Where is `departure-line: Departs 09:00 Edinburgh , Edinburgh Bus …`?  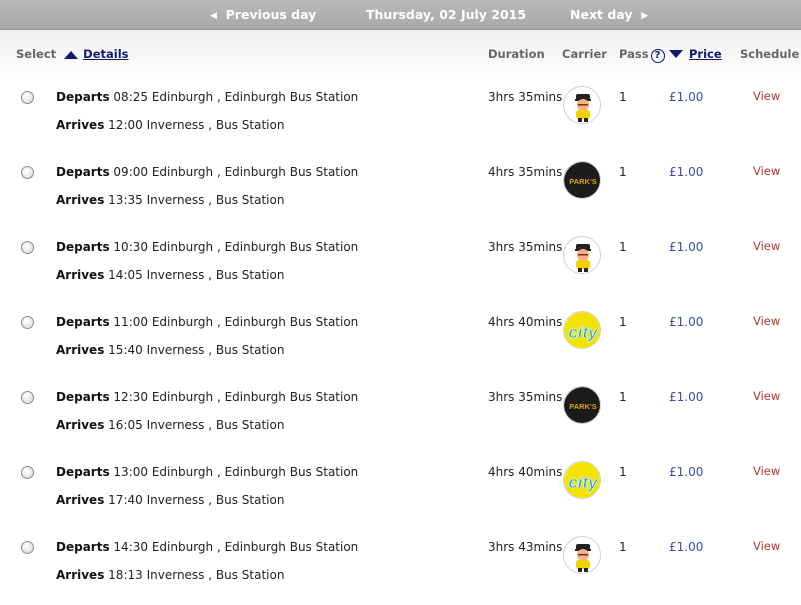 departure-line: Departs 09:00 Edinburgh , Edinburgh Bus … is located at coordinates (207, 172).